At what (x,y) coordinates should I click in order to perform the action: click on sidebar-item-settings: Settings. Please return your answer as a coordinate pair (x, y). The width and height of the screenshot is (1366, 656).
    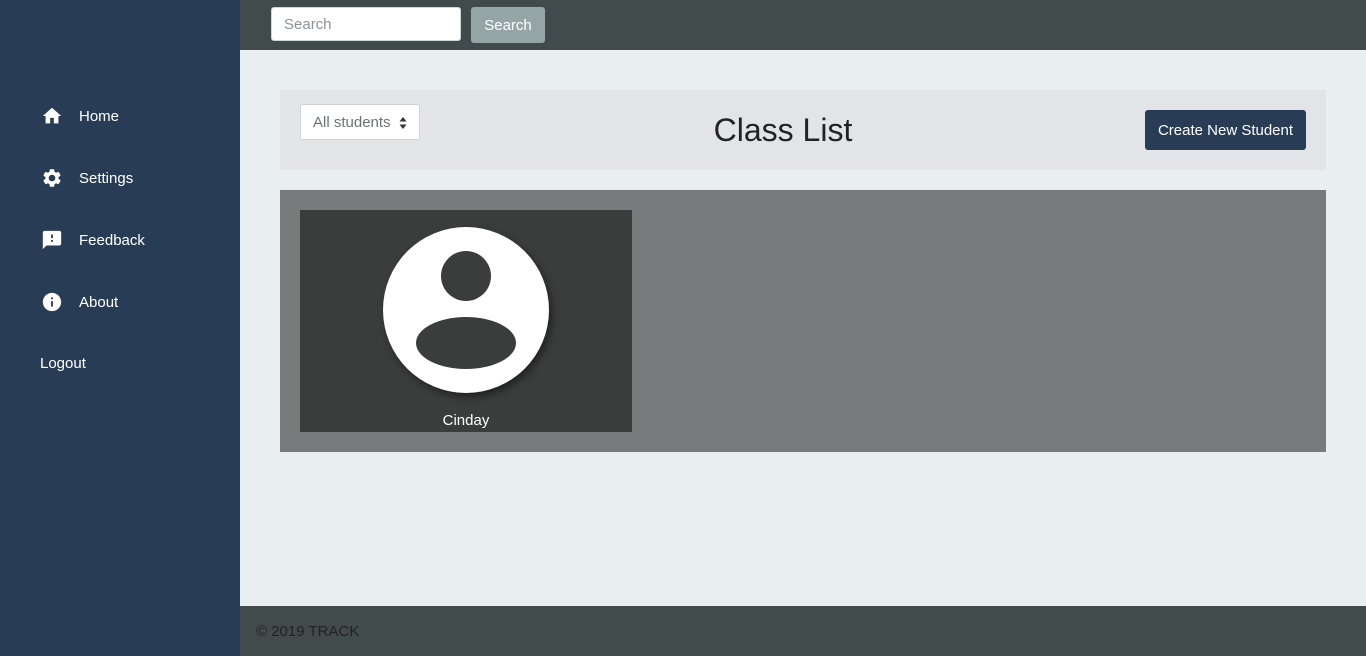
    Looking at the image, I should click on (86, 178).